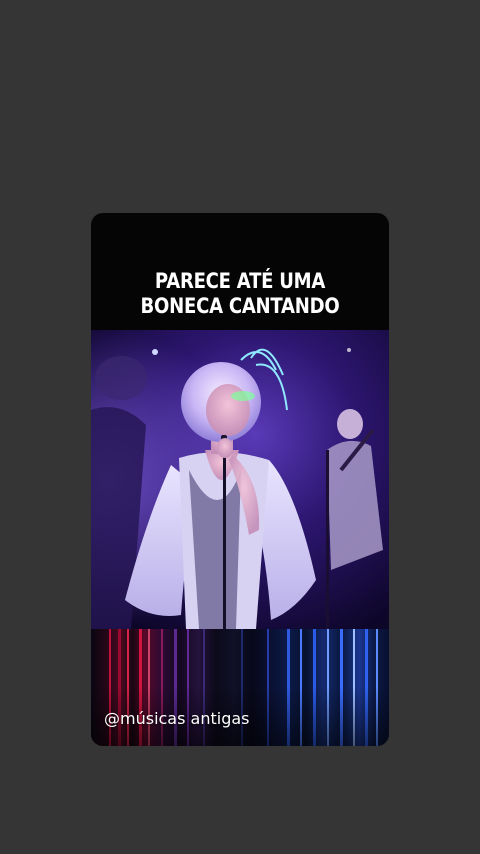 The height and width of the screenshot is (854, 480). I want to click on watermark-handle: @músicas antigas, so click(177, 718).